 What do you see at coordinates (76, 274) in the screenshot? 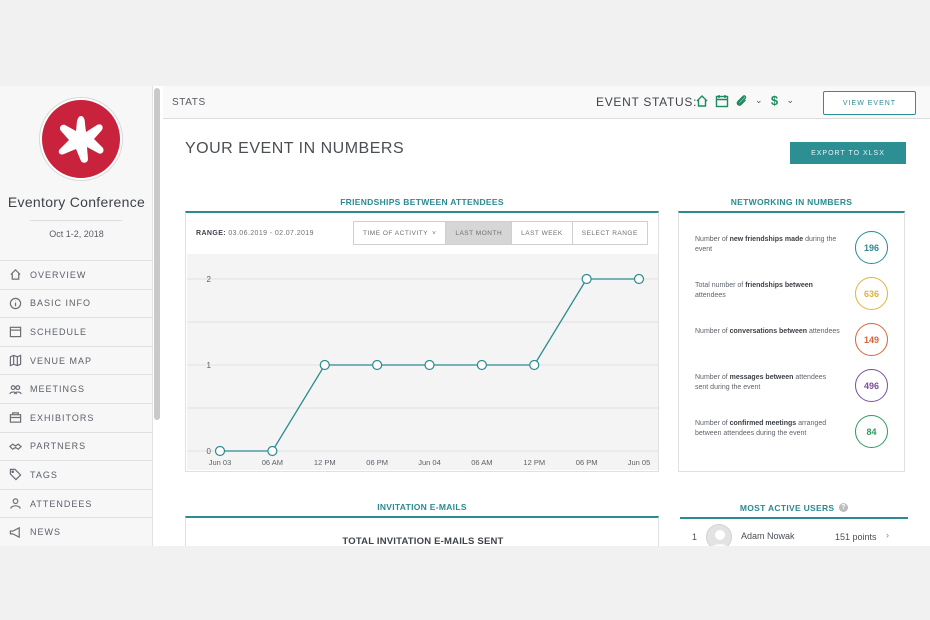
I see `sidebar-item-overview: OVERVIEW` at bounding box center [76, 274].